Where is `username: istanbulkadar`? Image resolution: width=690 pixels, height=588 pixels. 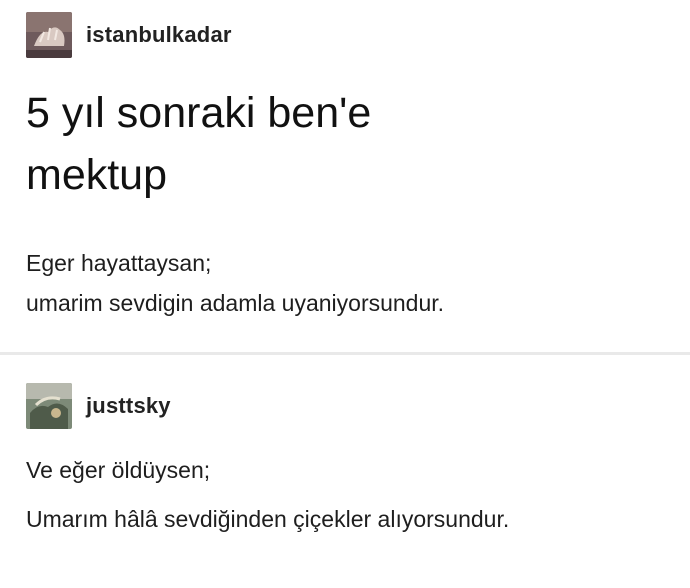 username: istanbulkadar is located at coordinates (159, 35).